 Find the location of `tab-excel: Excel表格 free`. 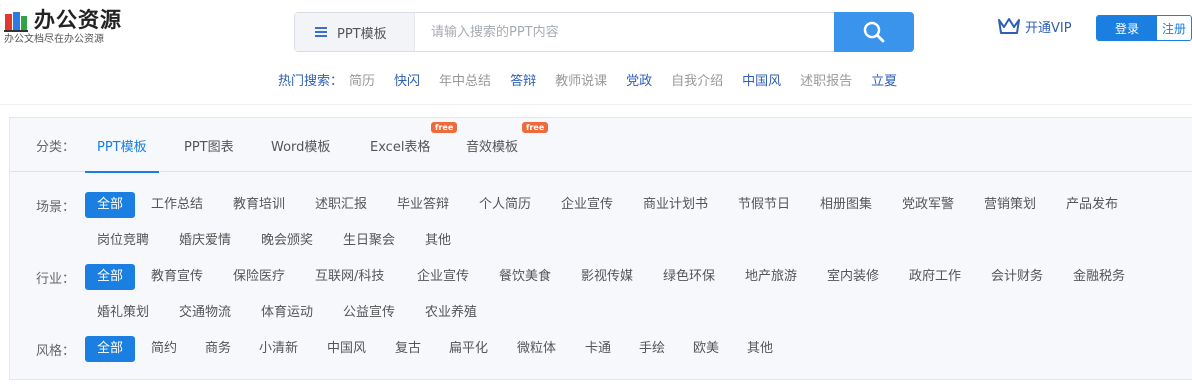

tab-excel: Excel表格 free is located at coordinates (414, 147).